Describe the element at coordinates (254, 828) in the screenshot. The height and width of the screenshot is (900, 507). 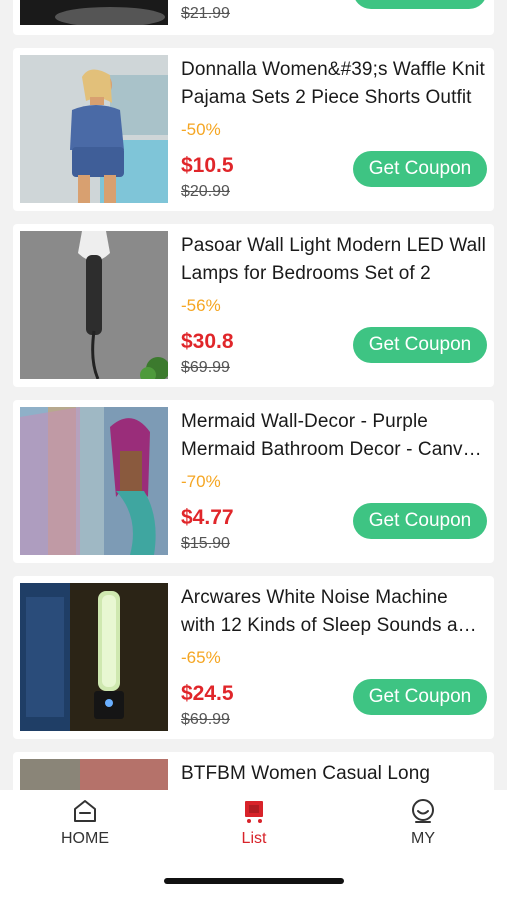
I see `tab-list: List` at that location.